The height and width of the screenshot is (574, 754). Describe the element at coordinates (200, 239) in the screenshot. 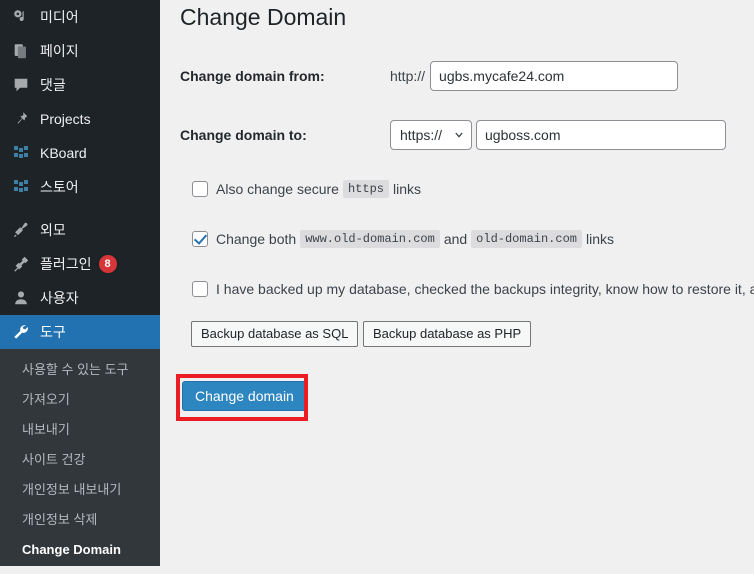

I see `change-both-links-checkbox` at that location.